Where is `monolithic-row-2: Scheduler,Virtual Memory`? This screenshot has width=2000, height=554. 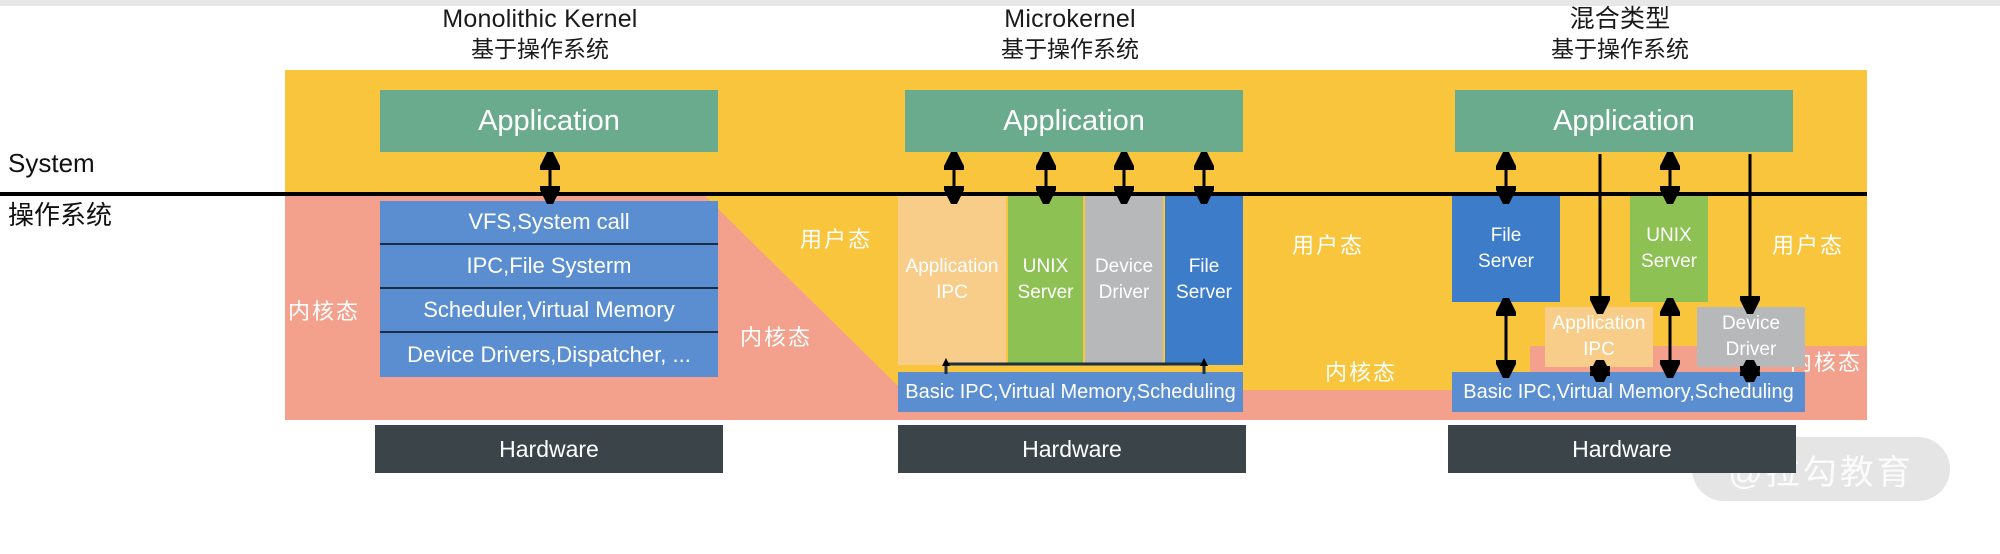 monolithic-row-2: Scheduler,Virtual Memory is located at coordinates (549, 311).